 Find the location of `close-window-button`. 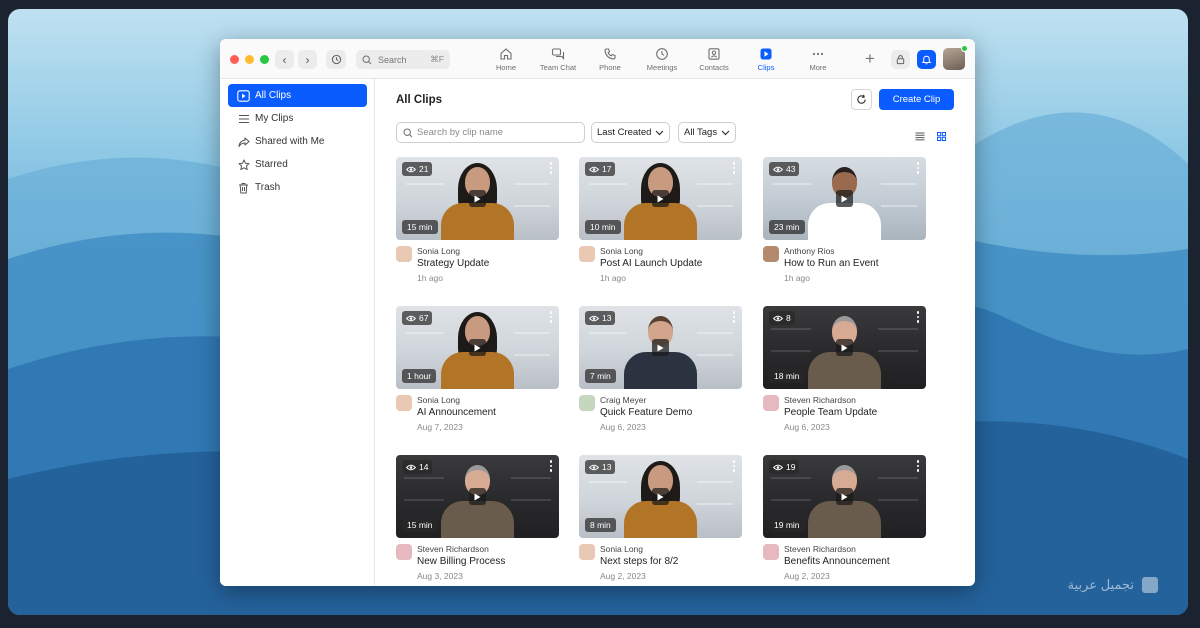

close-window-button is located at coordinates (234, 59).